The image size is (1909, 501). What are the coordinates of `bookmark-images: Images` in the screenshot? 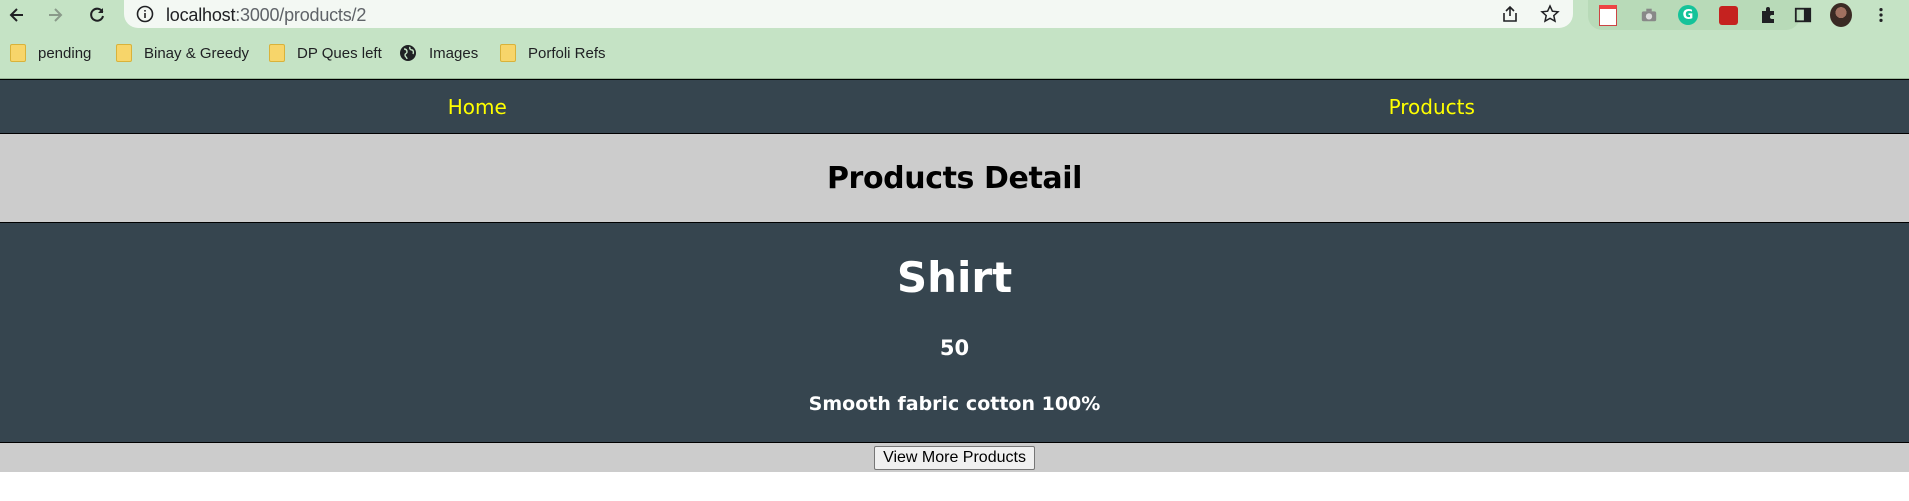 It's located at (438, 53).